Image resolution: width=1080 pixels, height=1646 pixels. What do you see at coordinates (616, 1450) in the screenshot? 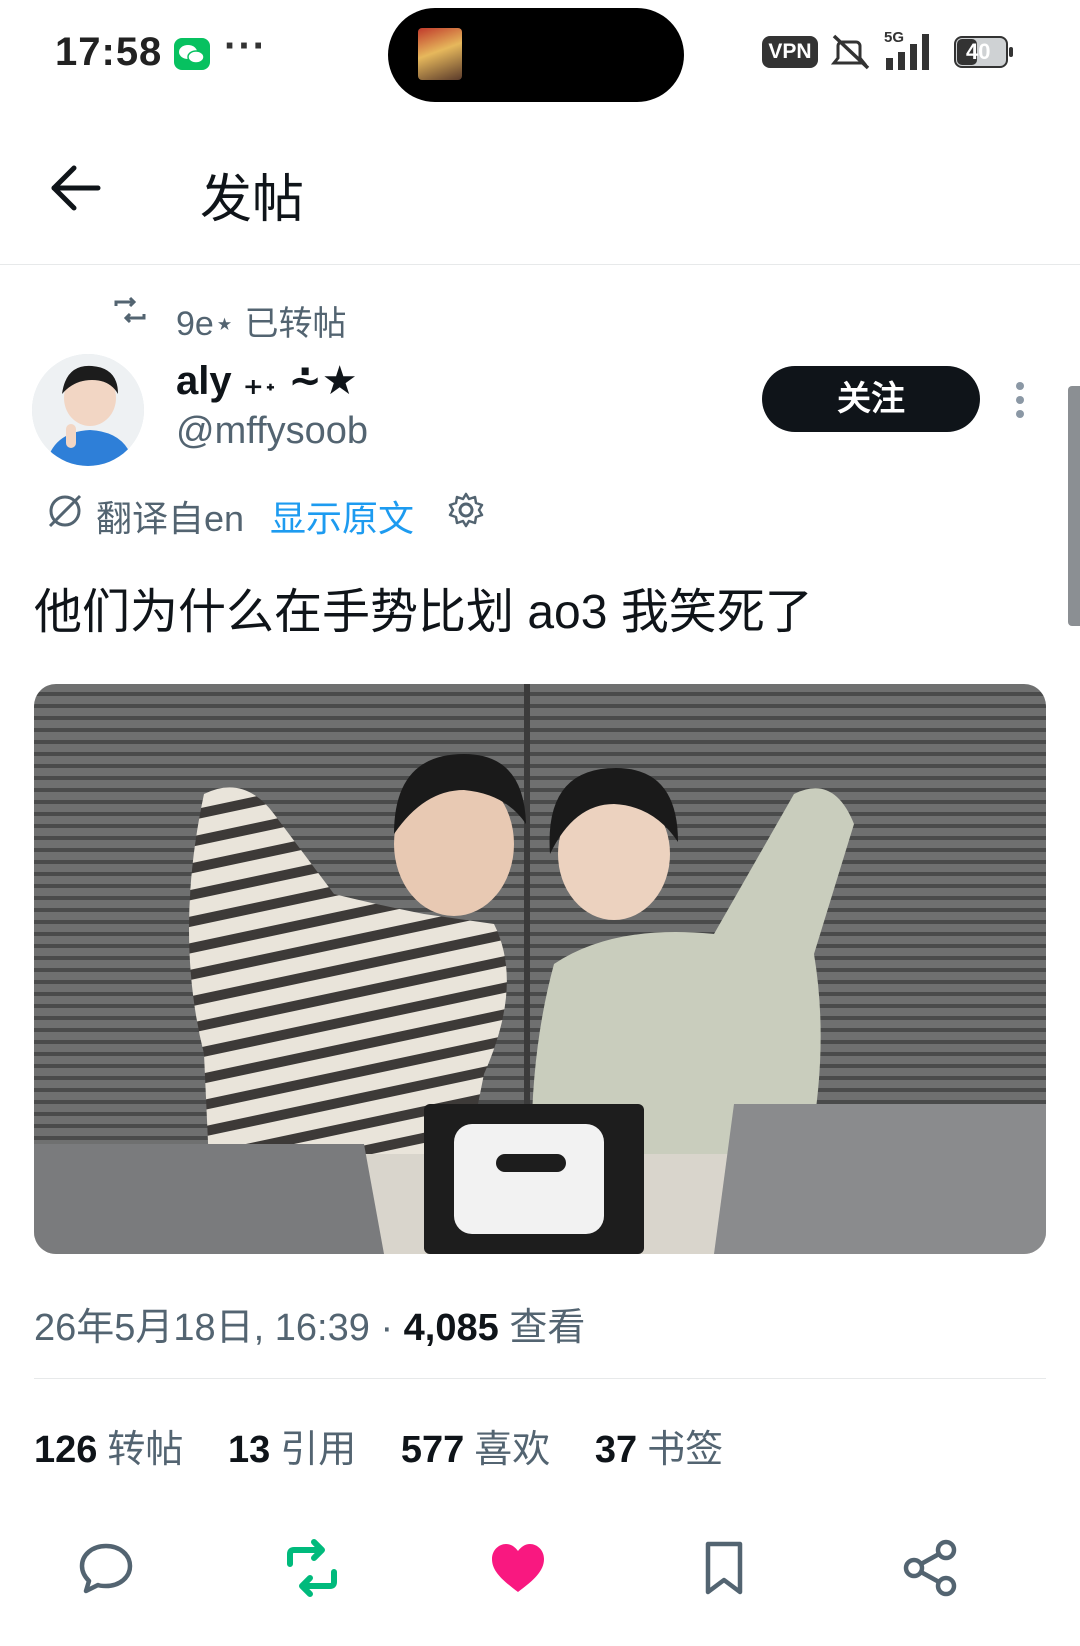
I see `stat-count: 37` at bounding box center [616, 1450].